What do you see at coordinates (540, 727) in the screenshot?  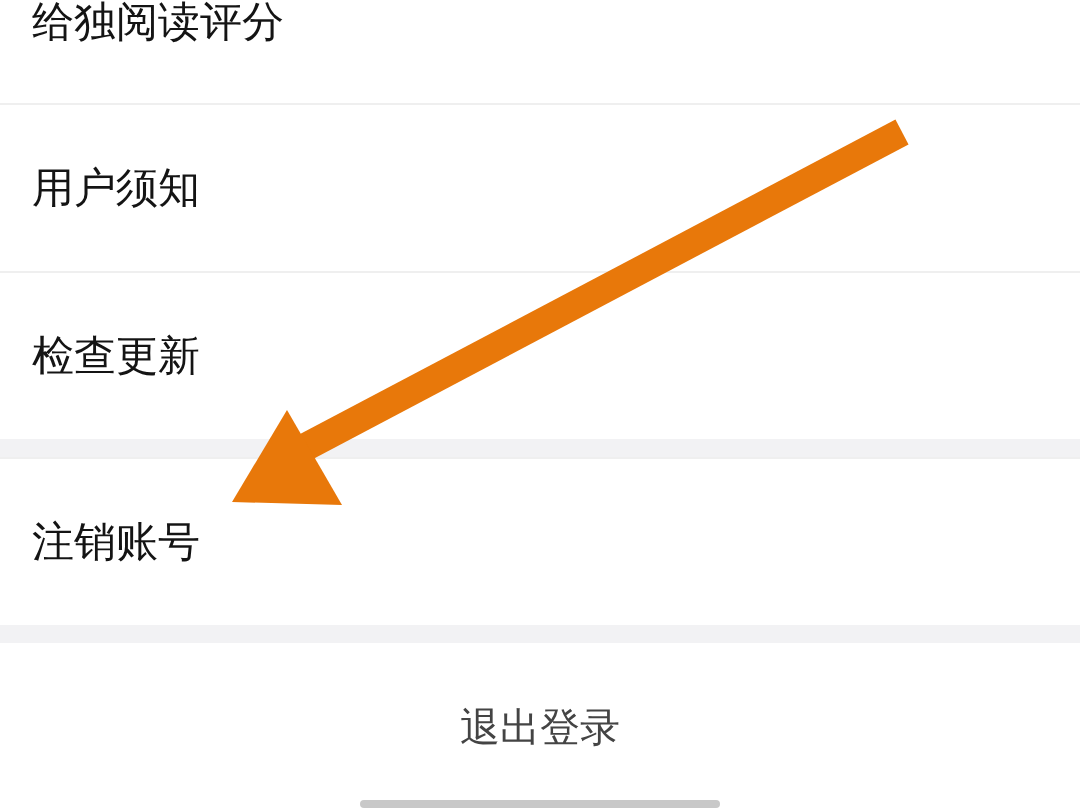 I see `logout-button: 退出登录` at bounding box center [540, 727].